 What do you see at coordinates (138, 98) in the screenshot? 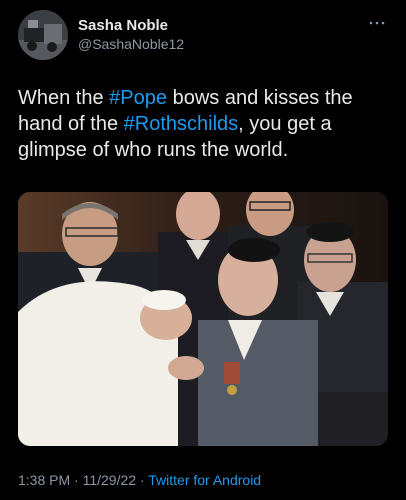
I see `hashtag-pope: #Pope` at bounding box center [138, 98].